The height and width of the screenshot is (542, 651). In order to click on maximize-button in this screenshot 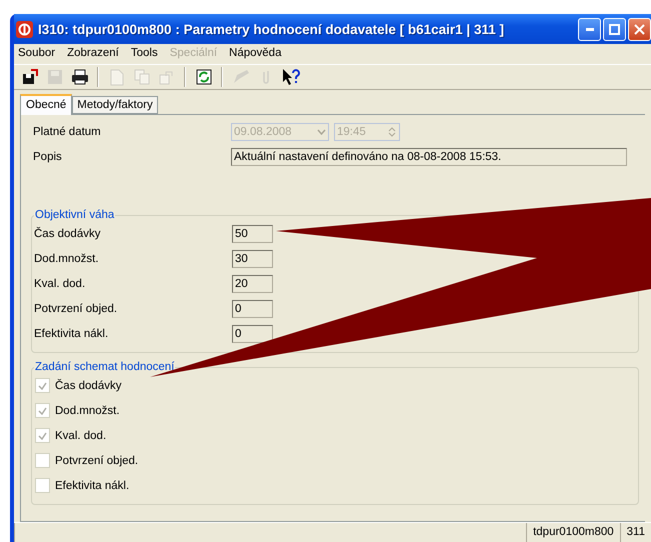, I will do `click(614, 29)`.